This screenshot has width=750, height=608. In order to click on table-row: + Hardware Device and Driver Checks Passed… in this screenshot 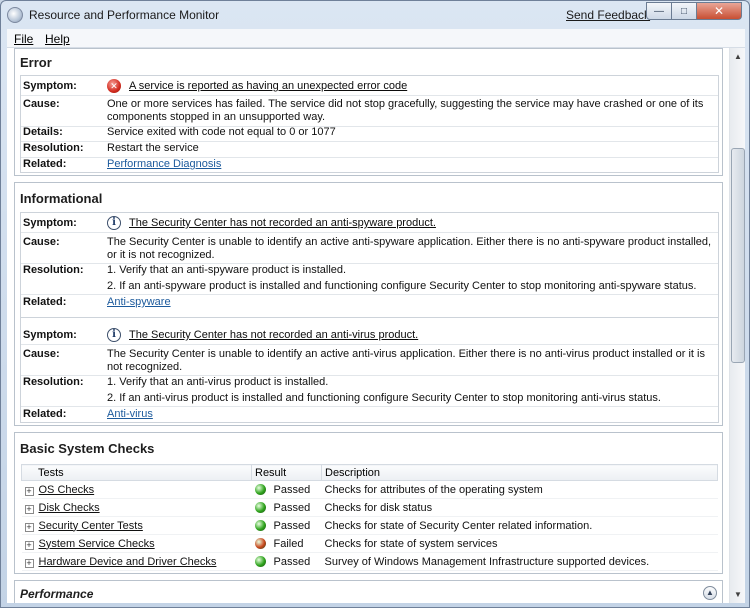, I will do `click(369, 561)`.